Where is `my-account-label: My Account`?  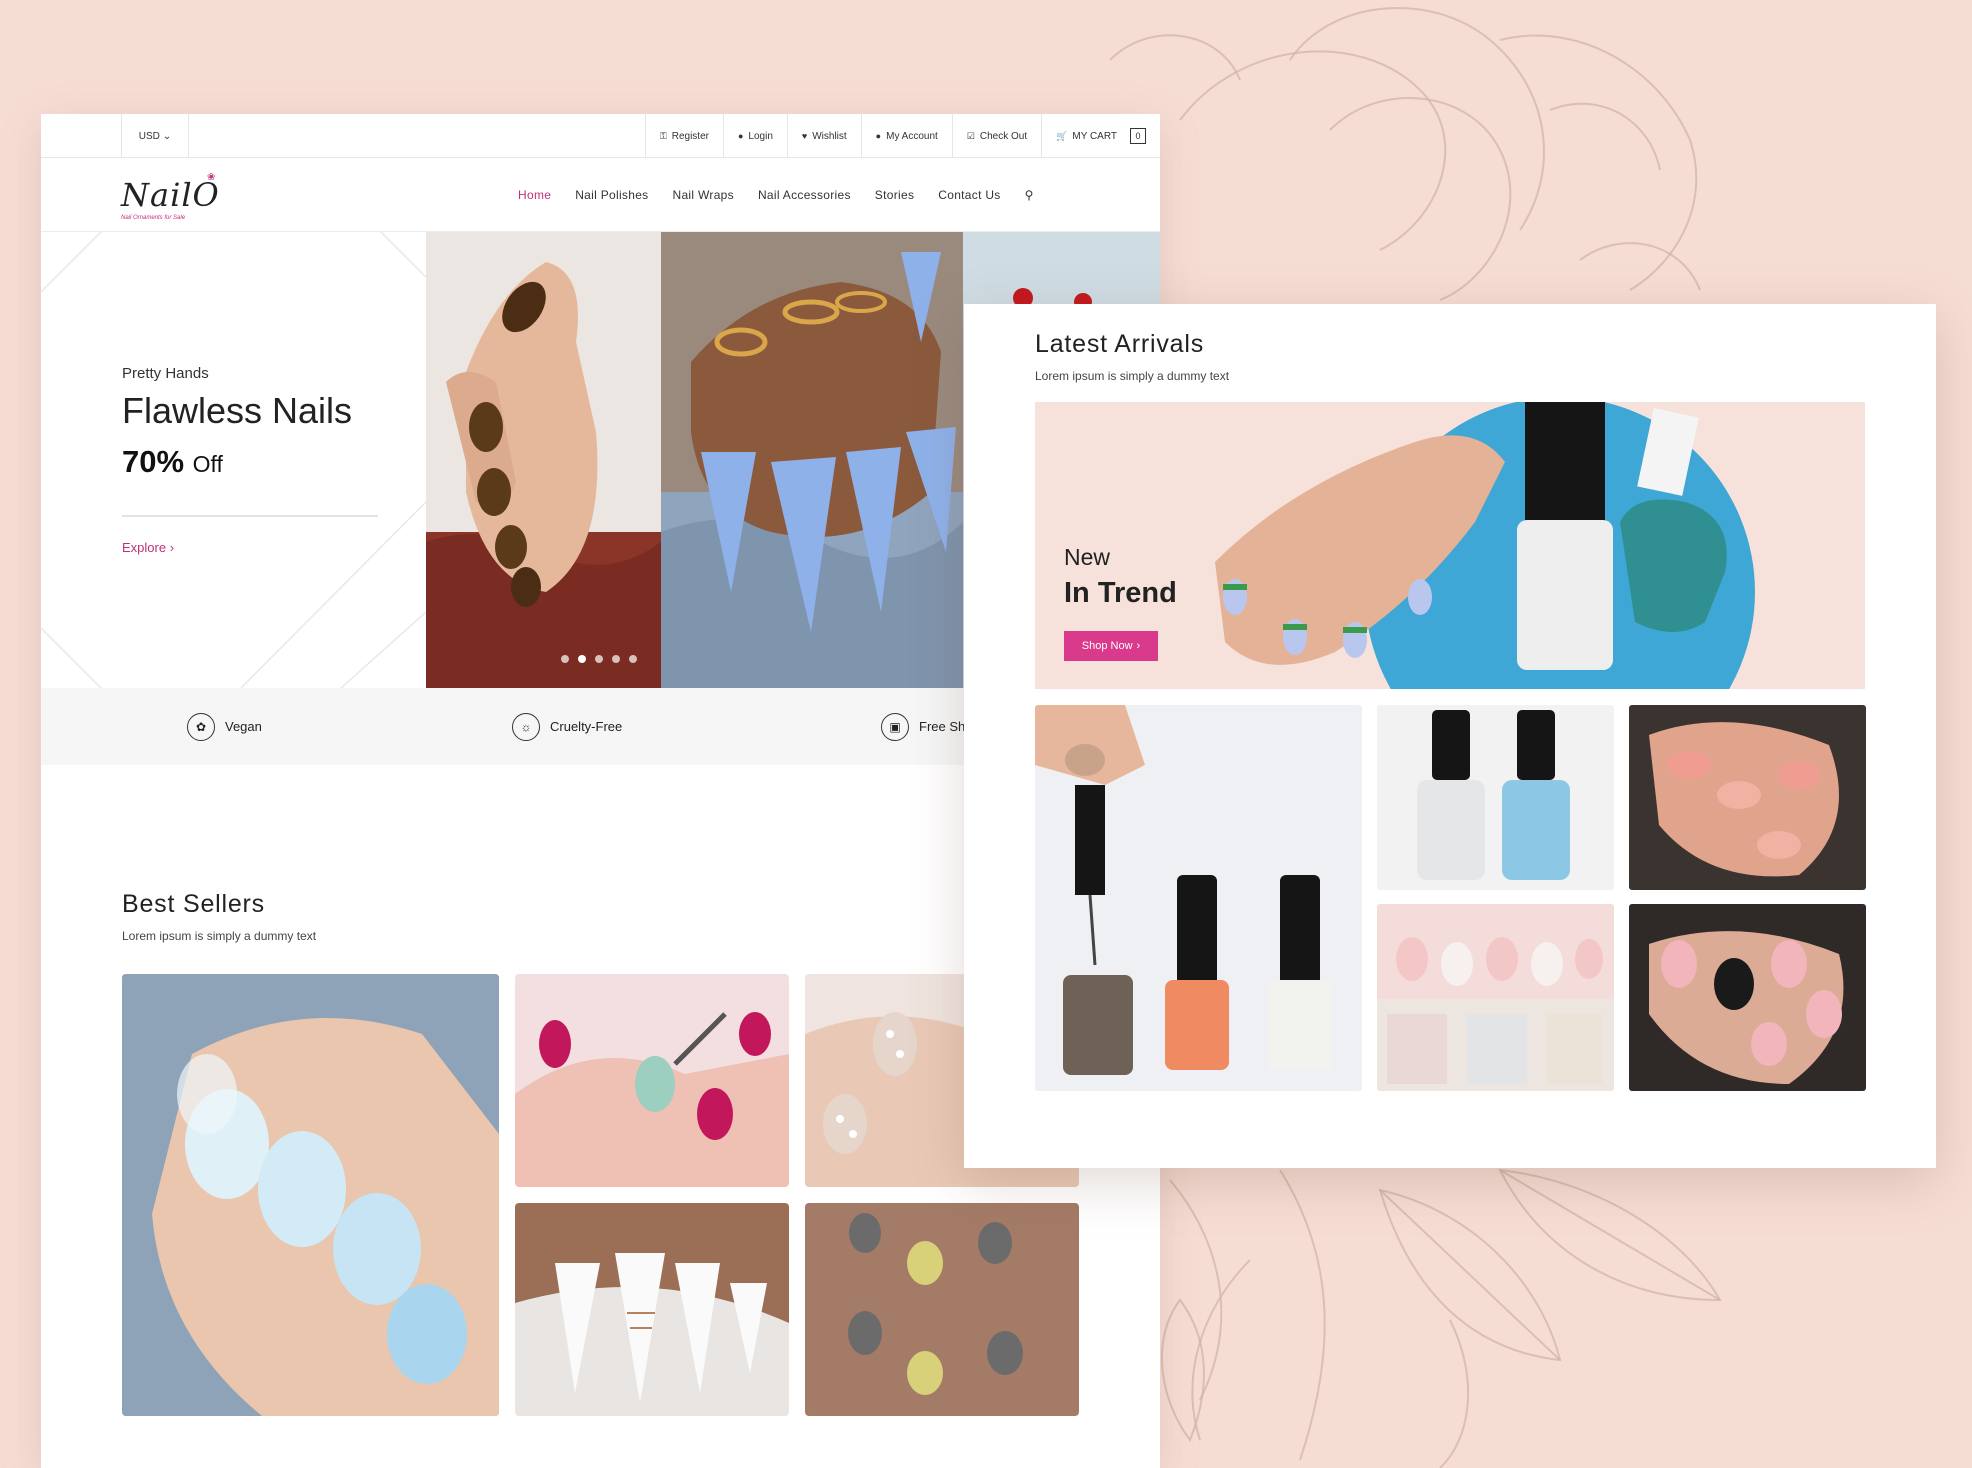
my-account-label: My Account is located at coordinates (912, 136).